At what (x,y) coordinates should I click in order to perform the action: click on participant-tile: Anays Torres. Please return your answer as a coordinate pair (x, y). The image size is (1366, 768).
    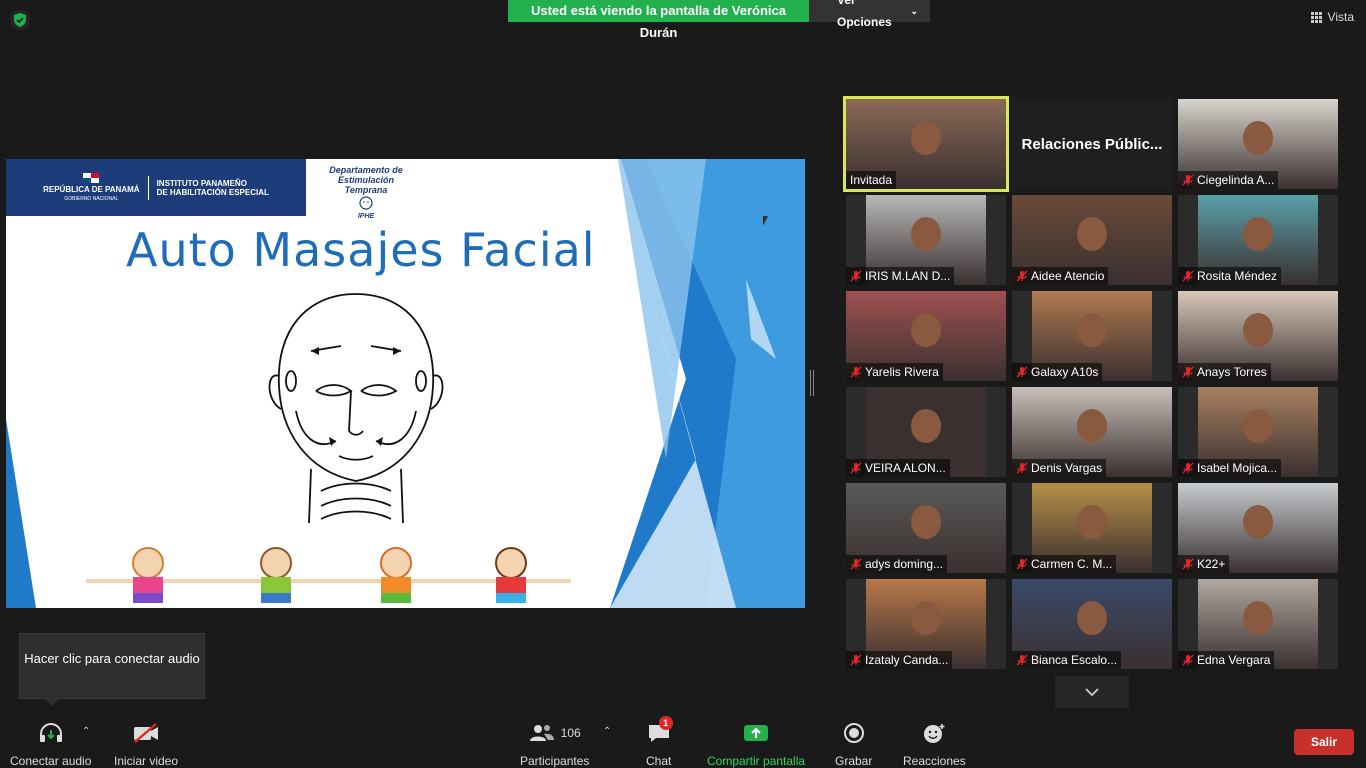
    Looking at the image, I should click on (1258, 336).